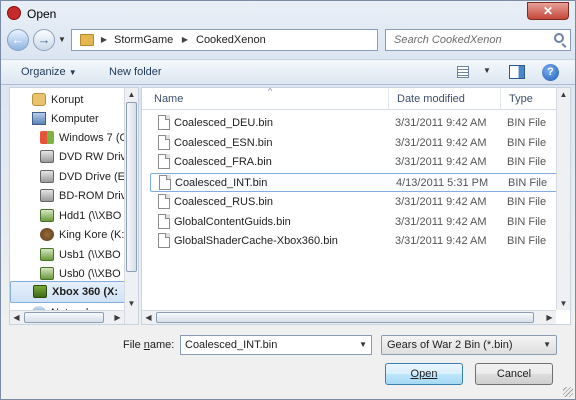 The width and height of the screenshot is (576, 400). Describe the element at coordinates (18, 40) in the screenshot. I see `back-button: ←` at that location.